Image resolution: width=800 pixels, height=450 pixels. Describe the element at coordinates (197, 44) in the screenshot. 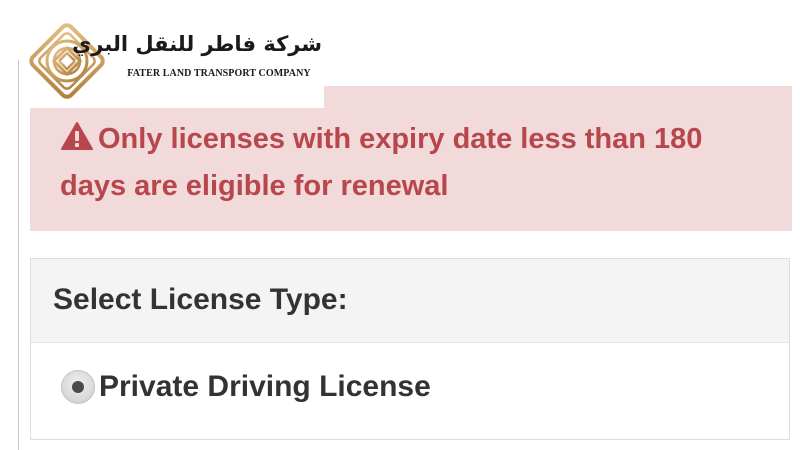

I see `company-name-arabic: شركة فاطر للنقل البري` at that location.